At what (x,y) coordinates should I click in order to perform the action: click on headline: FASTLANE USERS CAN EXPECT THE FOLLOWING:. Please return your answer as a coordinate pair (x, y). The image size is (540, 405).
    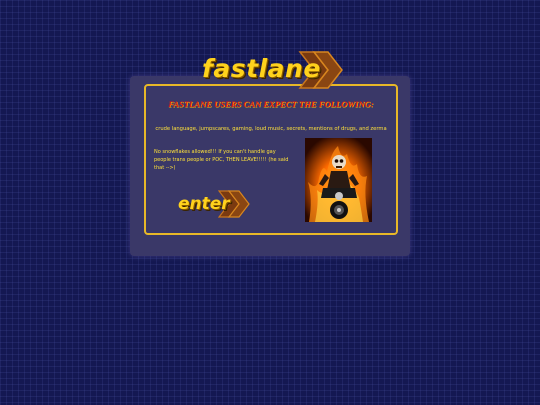
    Looking at the image, I should click on (271, 104).